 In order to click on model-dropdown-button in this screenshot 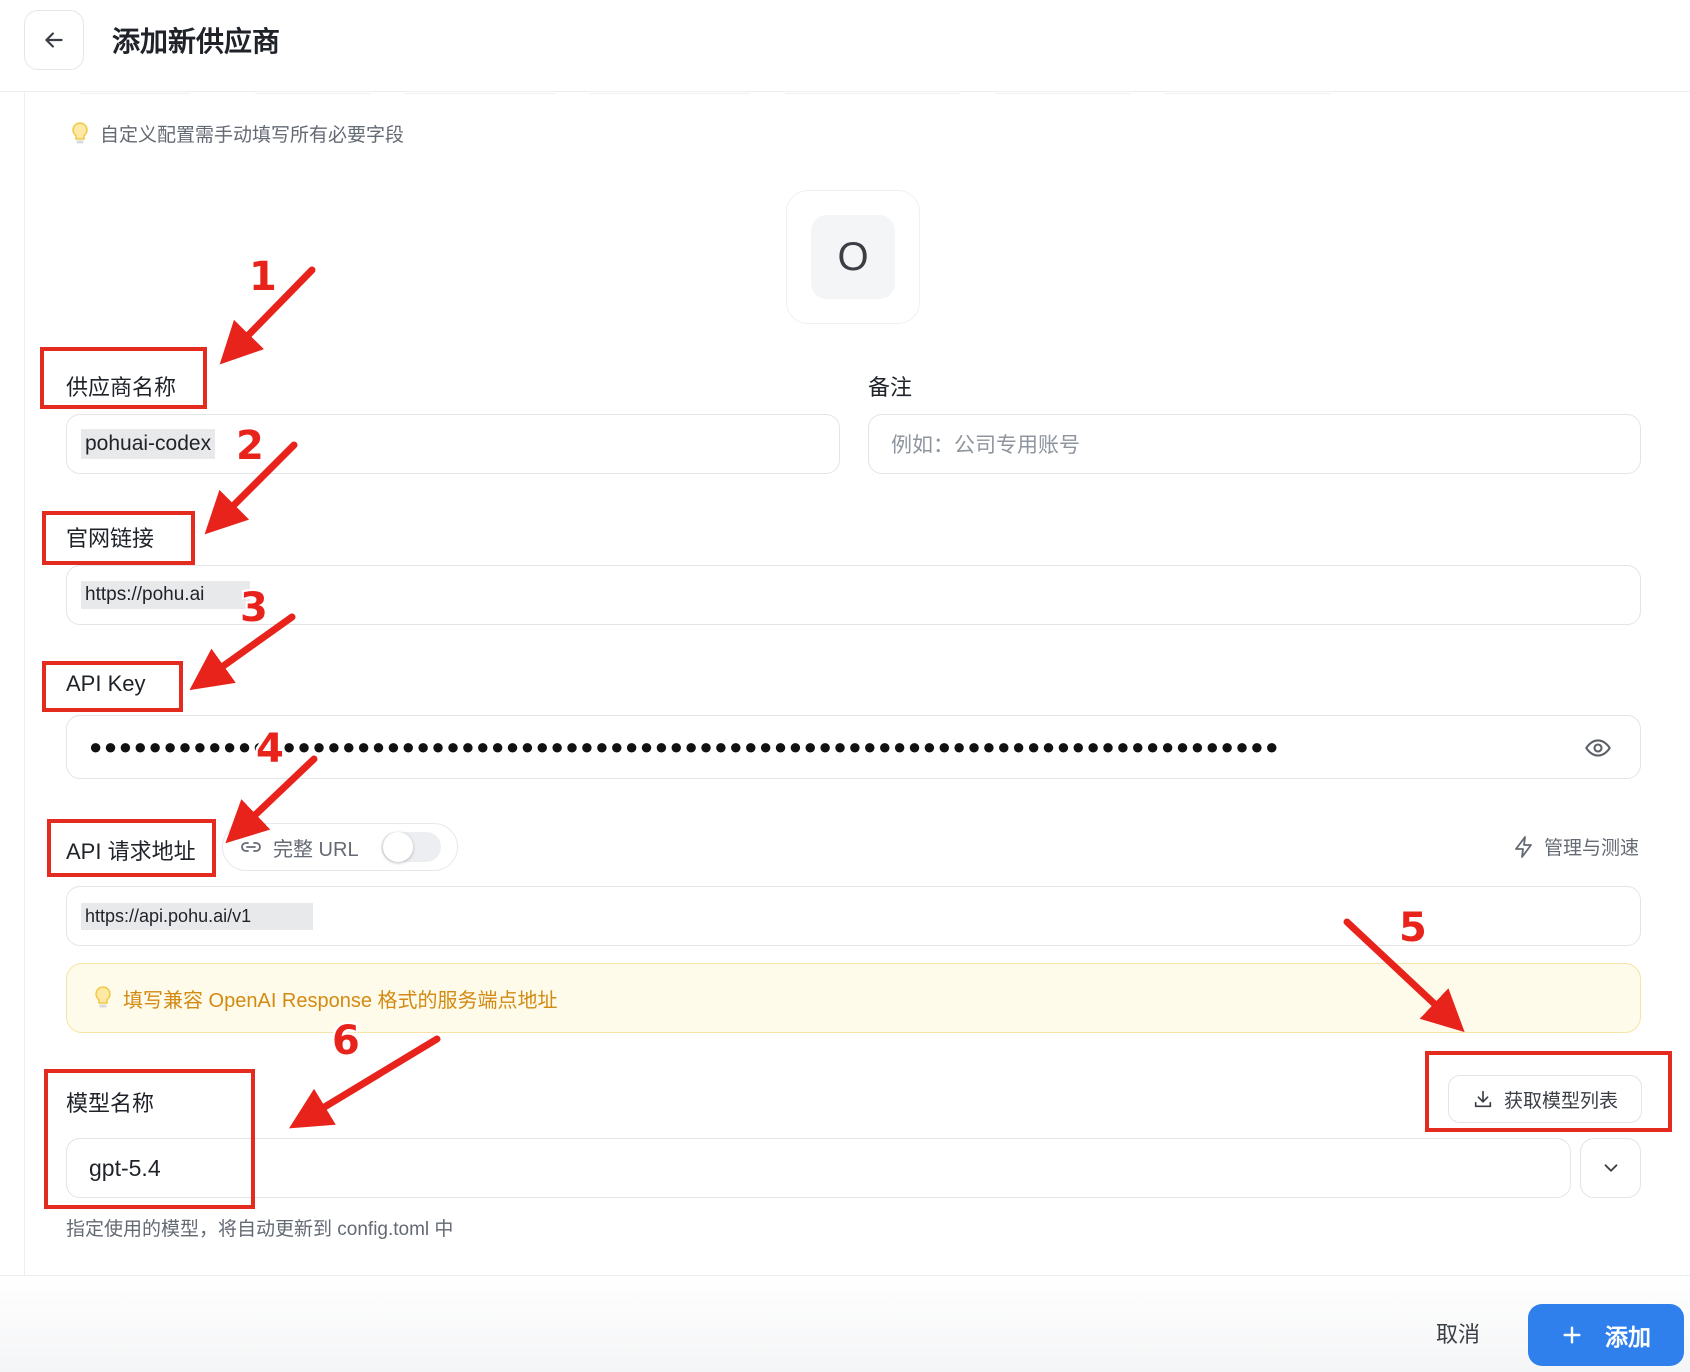, I will do `click(1610, 1168)`.